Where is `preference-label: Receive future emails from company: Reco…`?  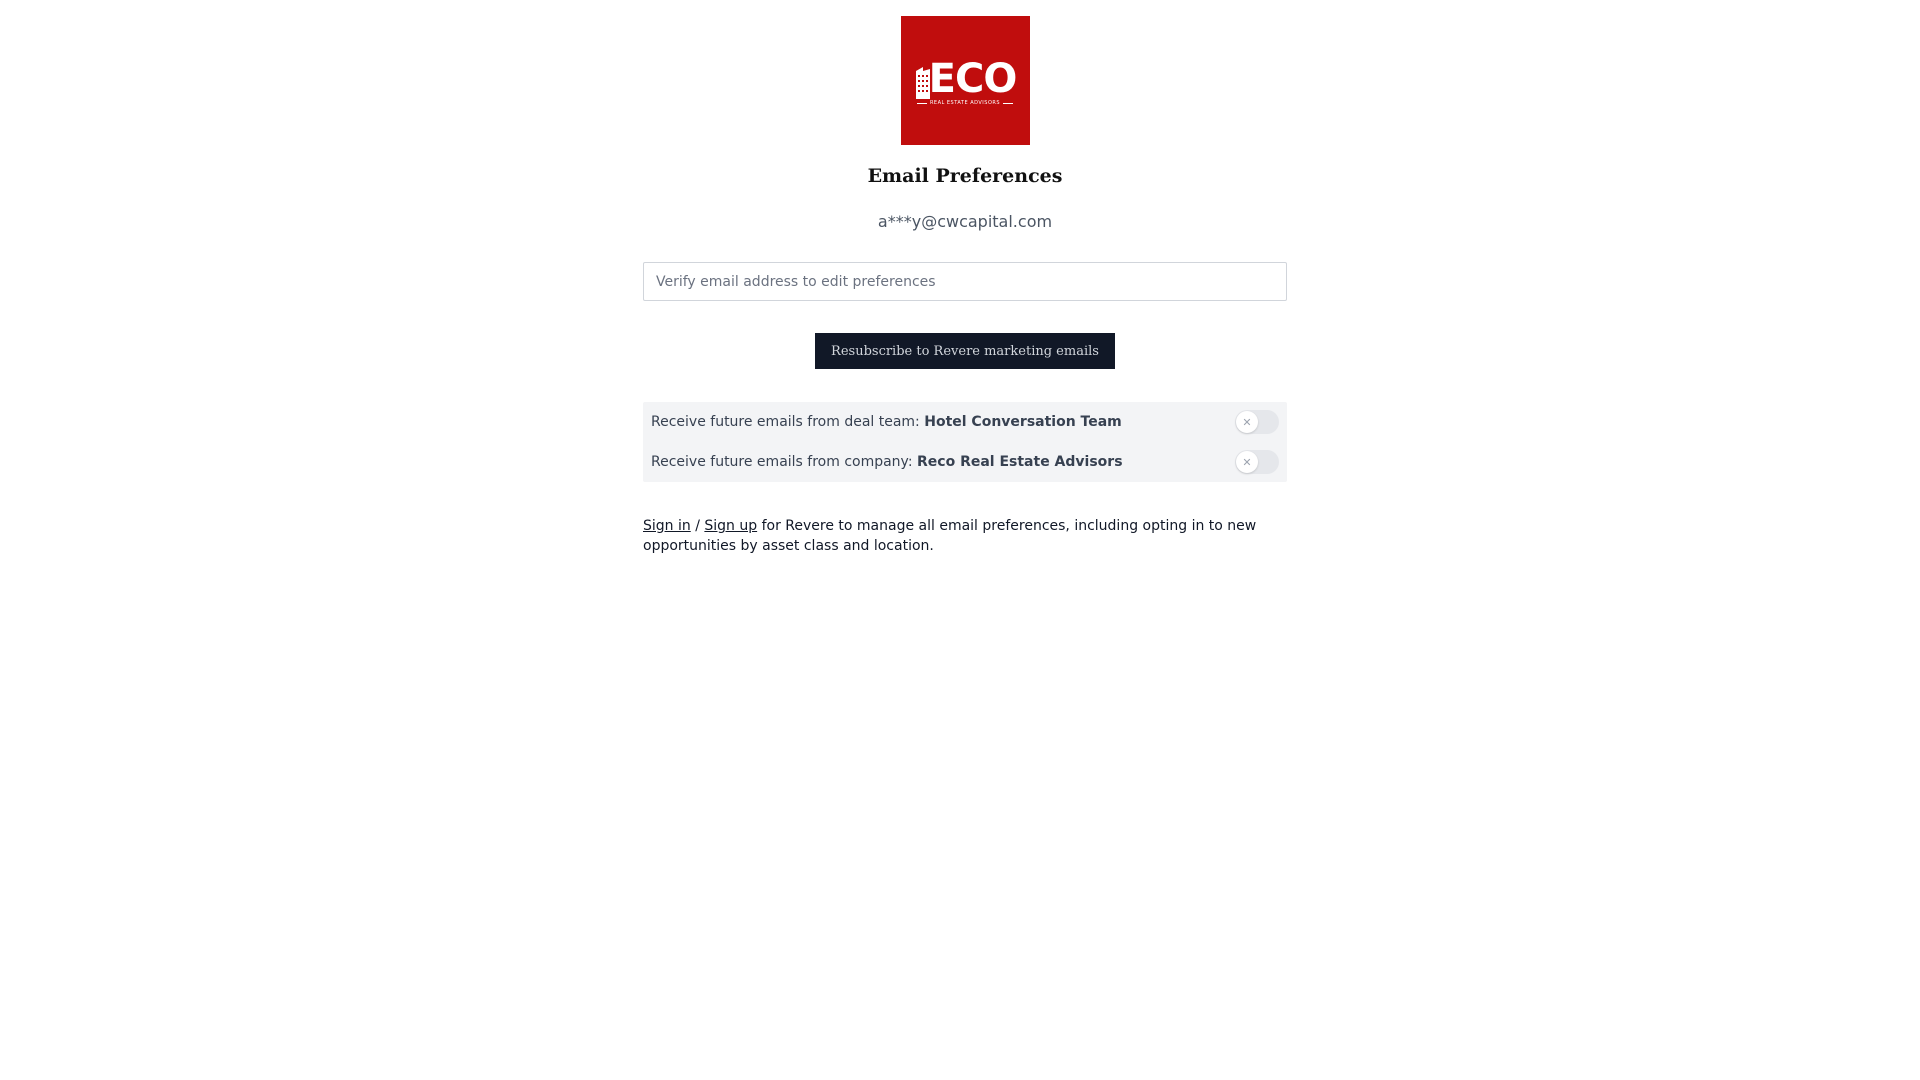
preference-label: Receive future emails from company: Reco… is located at coordinates (887, 462).